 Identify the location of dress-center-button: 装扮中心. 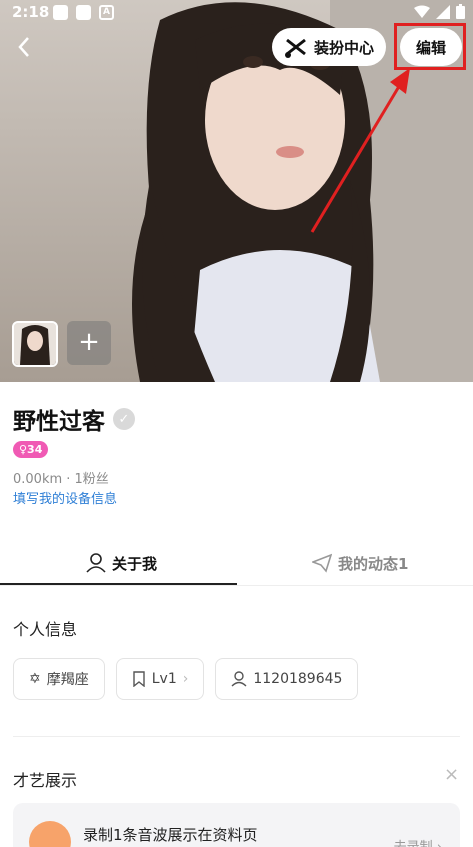
(329, 47).